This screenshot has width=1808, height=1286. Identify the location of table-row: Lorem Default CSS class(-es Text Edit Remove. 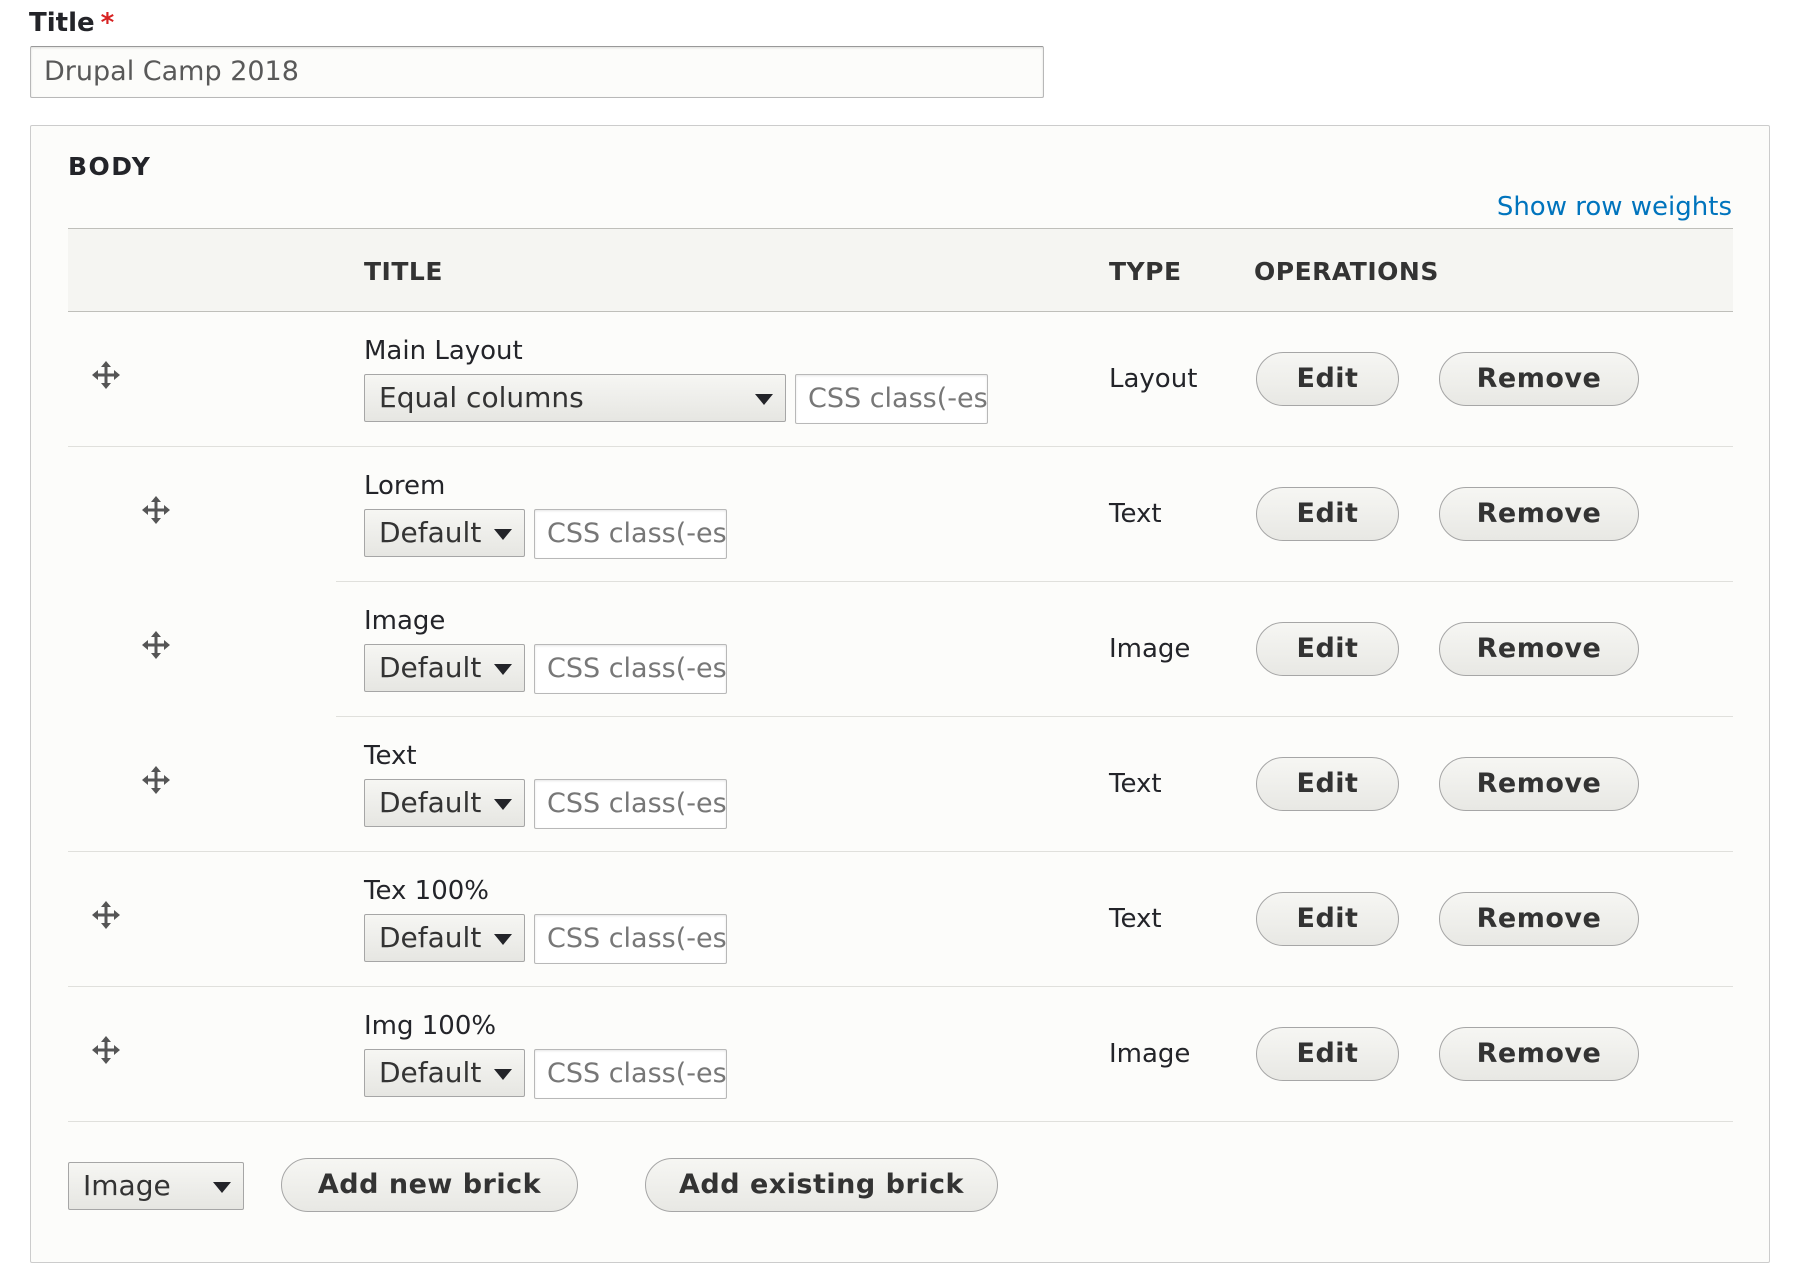
(900, 514).